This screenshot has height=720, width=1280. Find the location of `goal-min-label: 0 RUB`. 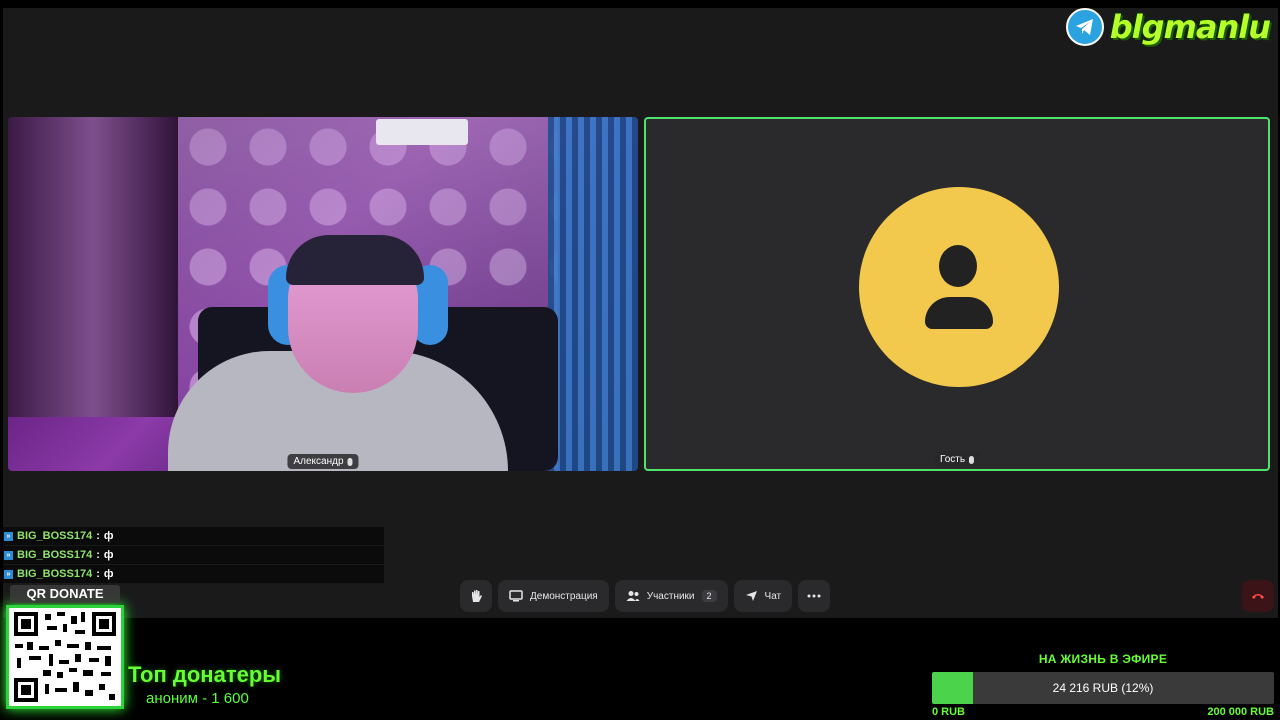

goal-min-label: 0 RUB is located at coordinates (949, 712).